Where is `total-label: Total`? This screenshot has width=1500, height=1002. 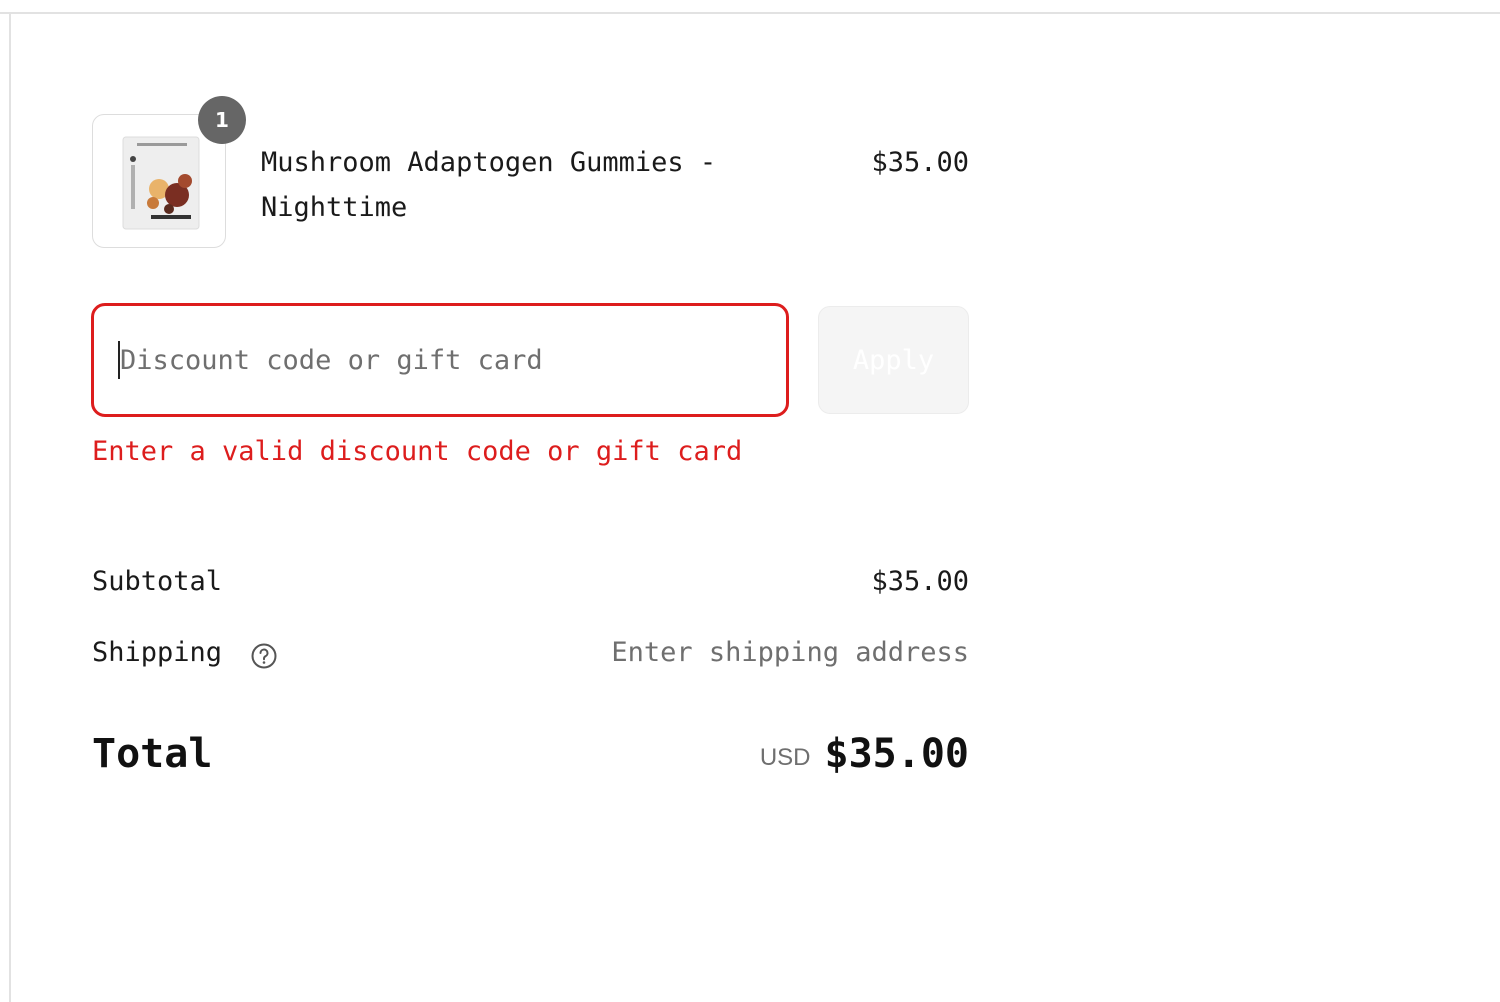 total-label: Total is located at coordinates (152, 754).